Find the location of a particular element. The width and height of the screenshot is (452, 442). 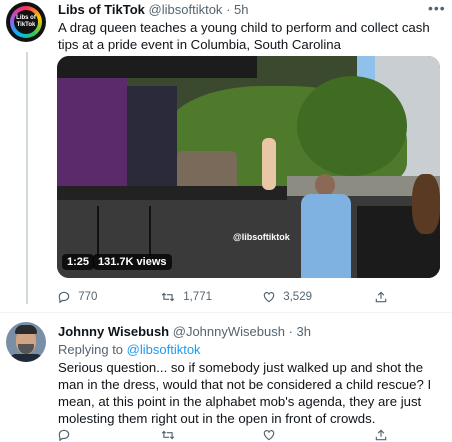

video-watermark: @libsoftiktok is located at coordinates (261, 237).